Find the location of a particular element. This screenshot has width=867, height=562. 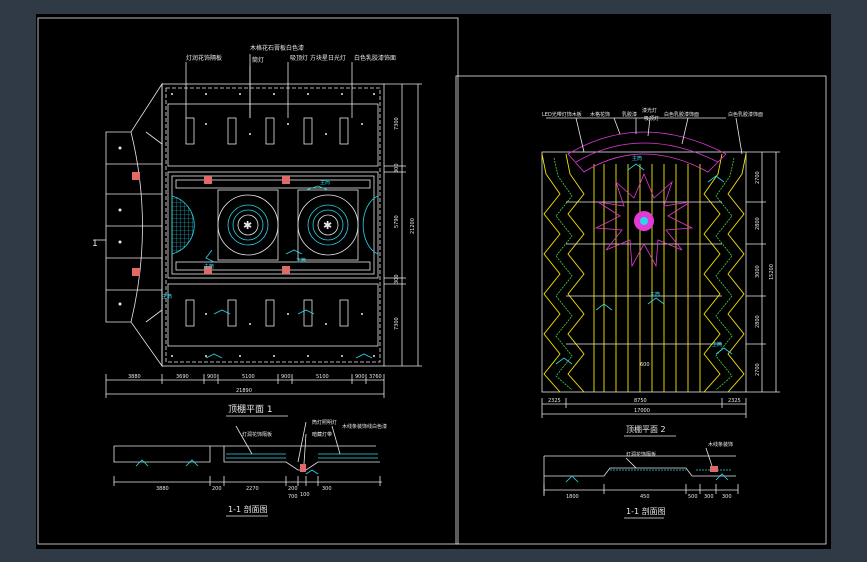

dim2-b-total: 17000 is located at coordinates (642, 411).